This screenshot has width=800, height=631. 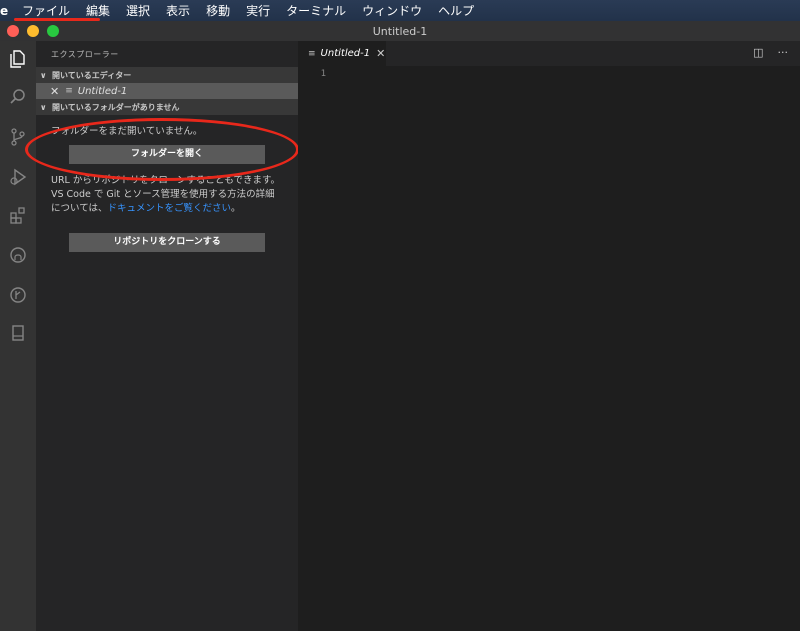 I want to click on no-folder-header: ∨ 開いているフォルダーがありません, so click(x=167, y=107).